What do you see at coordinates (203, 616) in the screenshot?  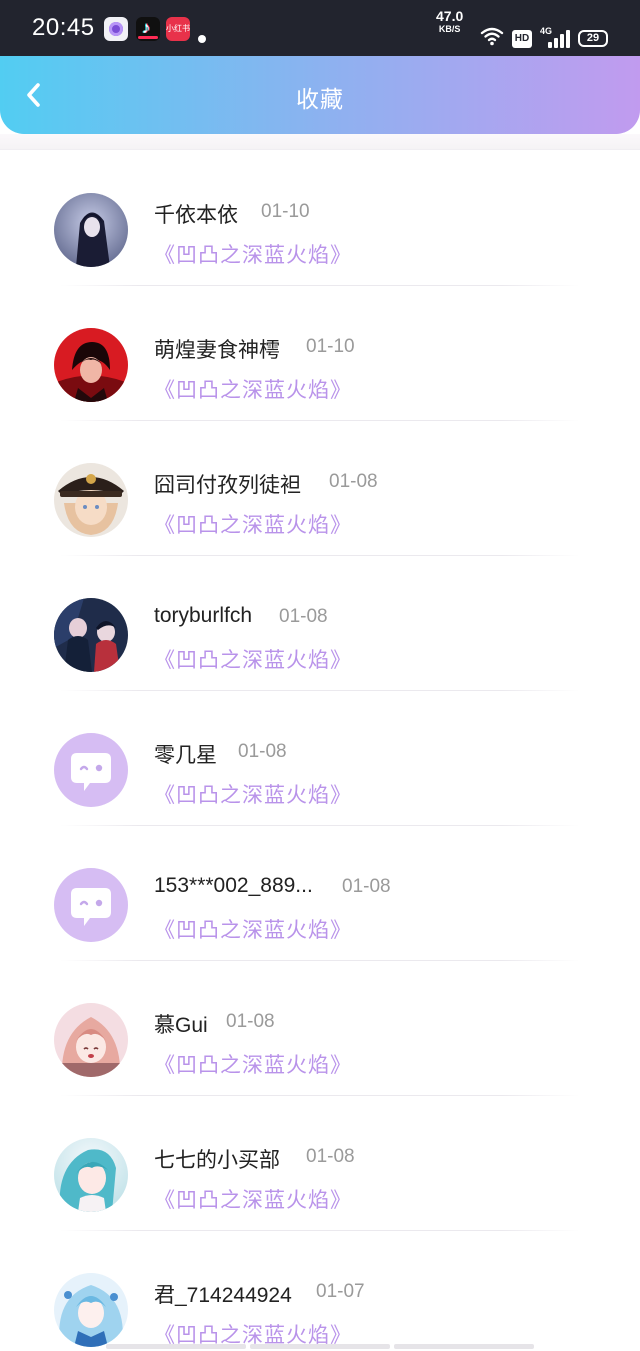 I see `item-name: toryburlfch` at bounding box center [203, 616].